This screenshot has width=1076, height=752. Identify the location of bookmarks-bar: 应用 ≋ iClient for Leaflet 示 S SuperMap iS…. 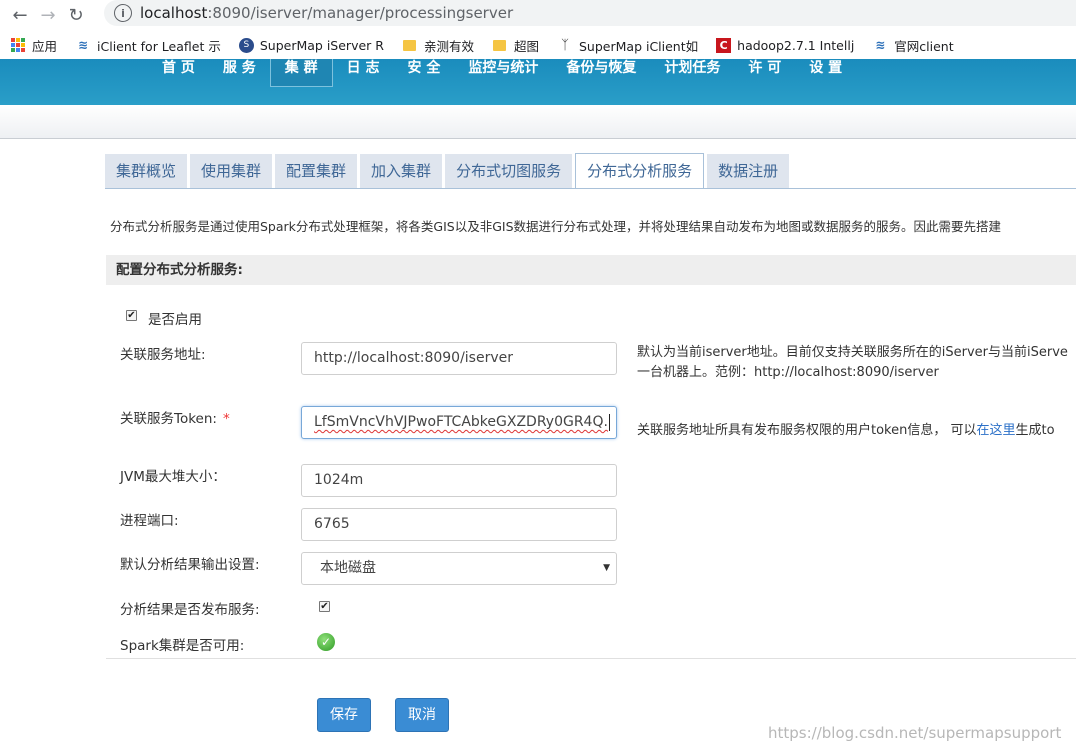
(538, 45).